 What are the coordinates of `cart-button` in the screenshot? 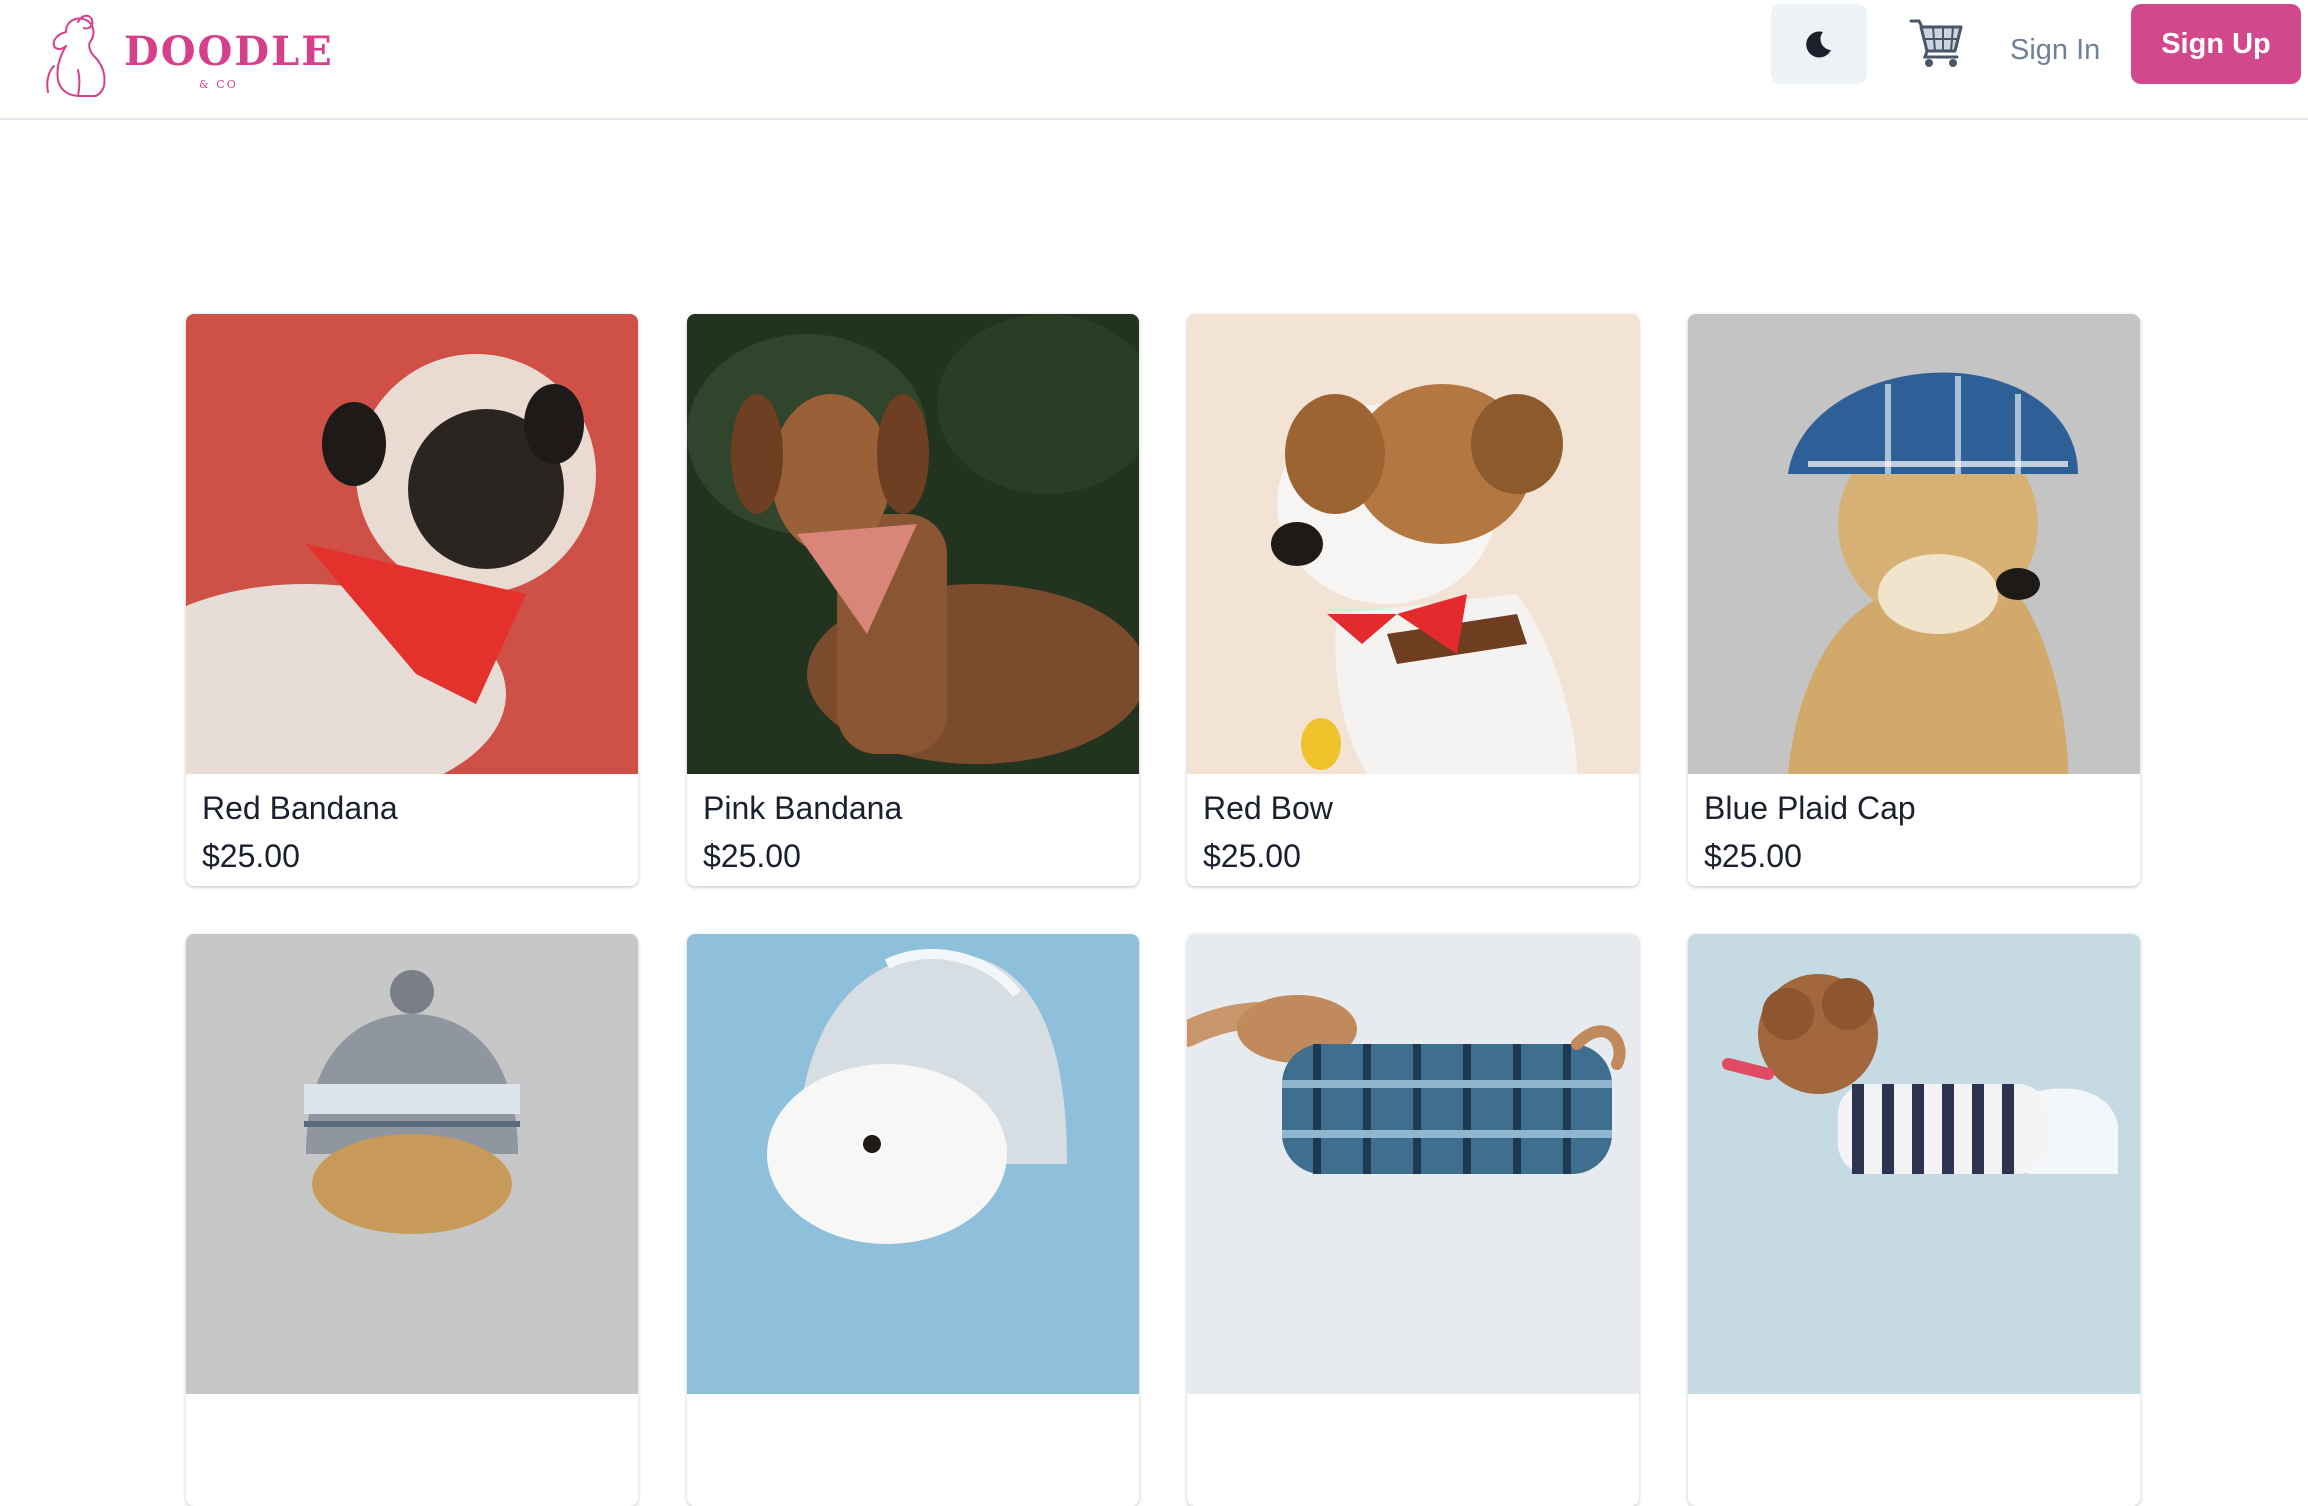 It's located at (1937, 43).